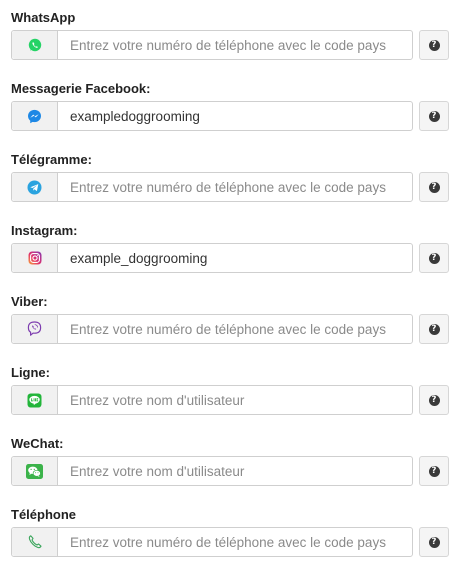 The width and height of the screenshot is (462, 568). I want to click on telegram-label: Télégramme:, so click(51, 159).